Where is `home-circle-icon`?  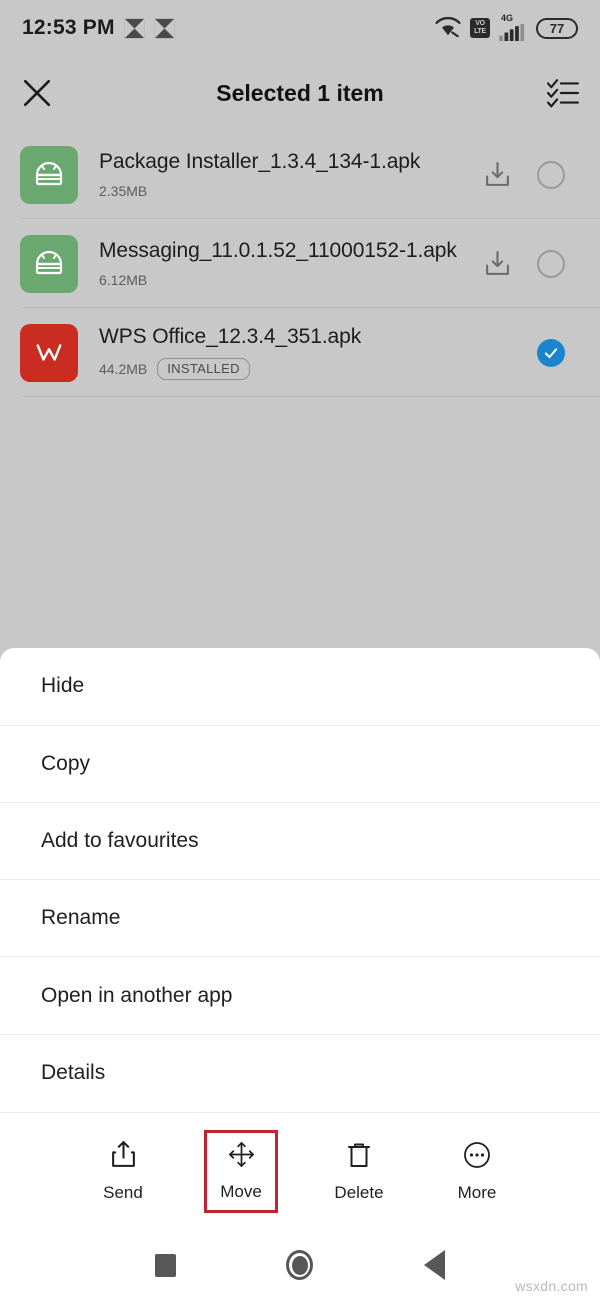 home-circle-icon is located at coordinates (300, 1265).